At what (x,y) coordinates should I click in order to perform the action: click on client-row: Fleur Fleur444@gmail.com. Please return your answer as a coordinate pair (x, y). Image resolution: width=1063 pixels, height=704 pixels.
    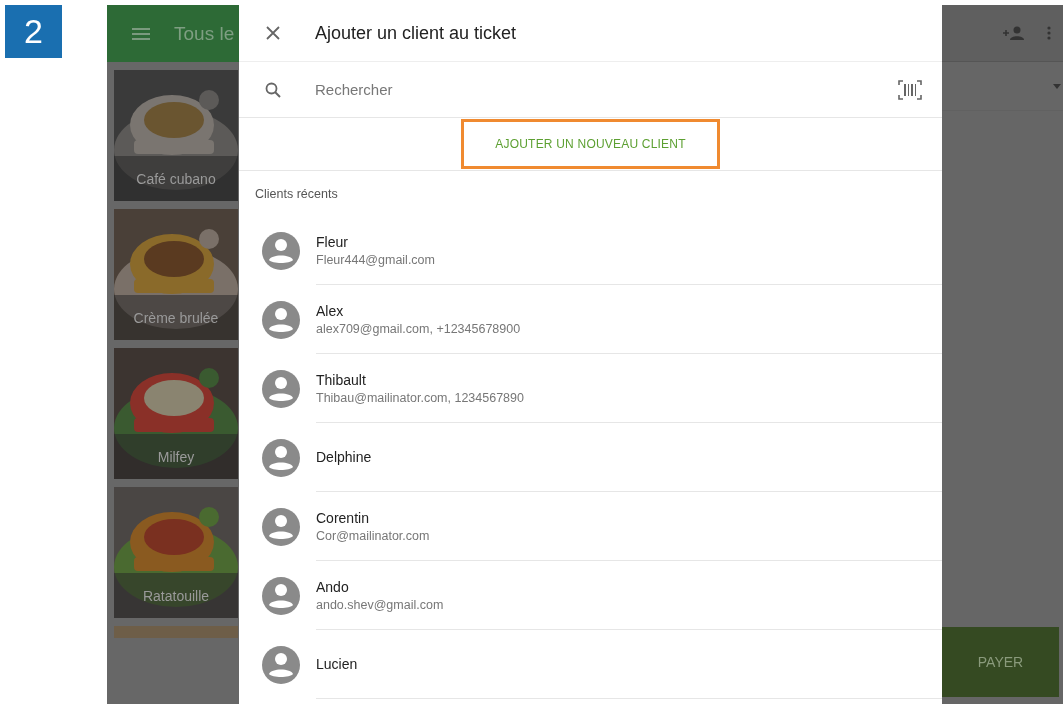
    Looking at the image, I should click on (590, 250).